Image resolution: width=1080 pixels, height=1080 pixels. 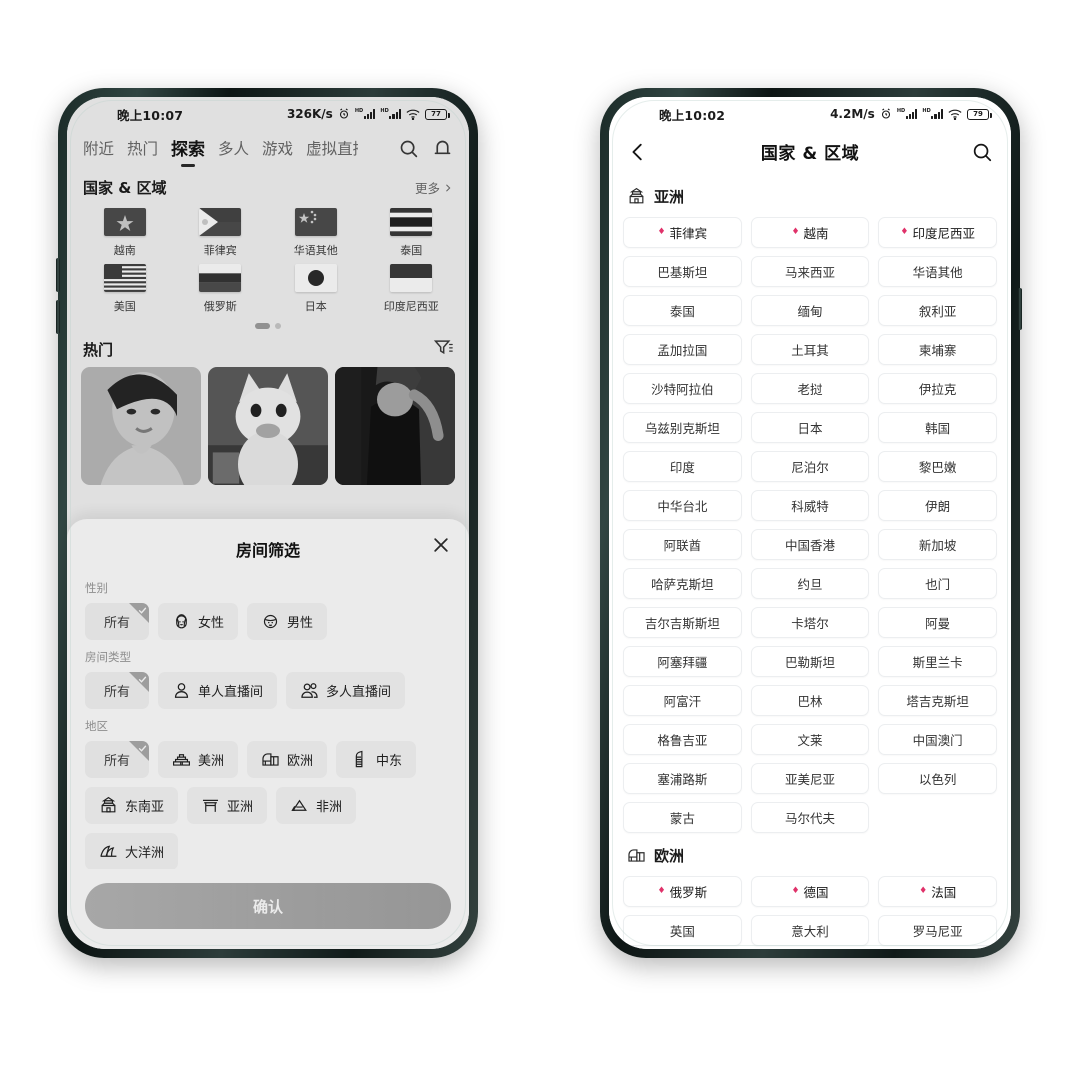 What do you see at coordinates (937, 739) in the screenshot?
I see `country-button: 中国澳门` at bounding box center [937, 739].